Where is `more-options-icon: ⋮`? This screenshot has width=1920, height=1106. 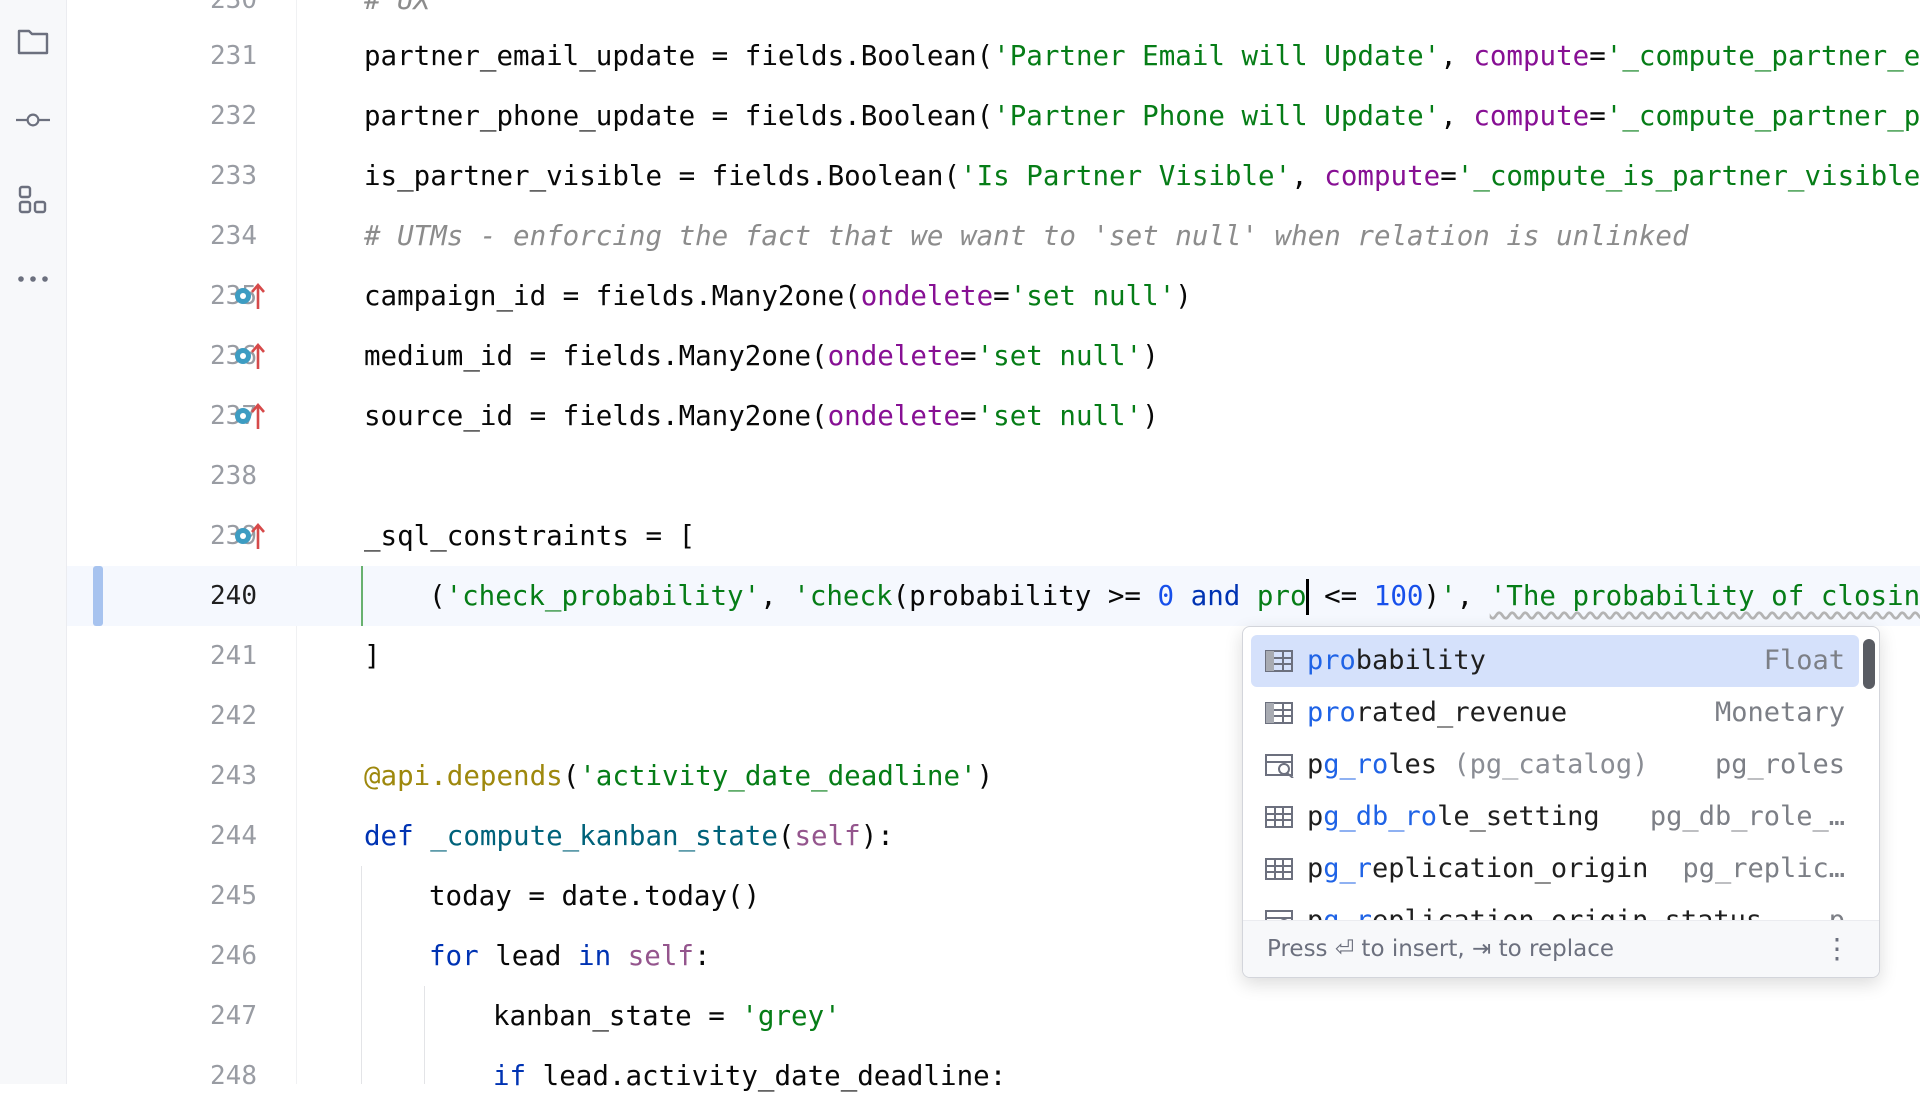 more-options-icon: ⋮ is located at coordinates (1837, 949).